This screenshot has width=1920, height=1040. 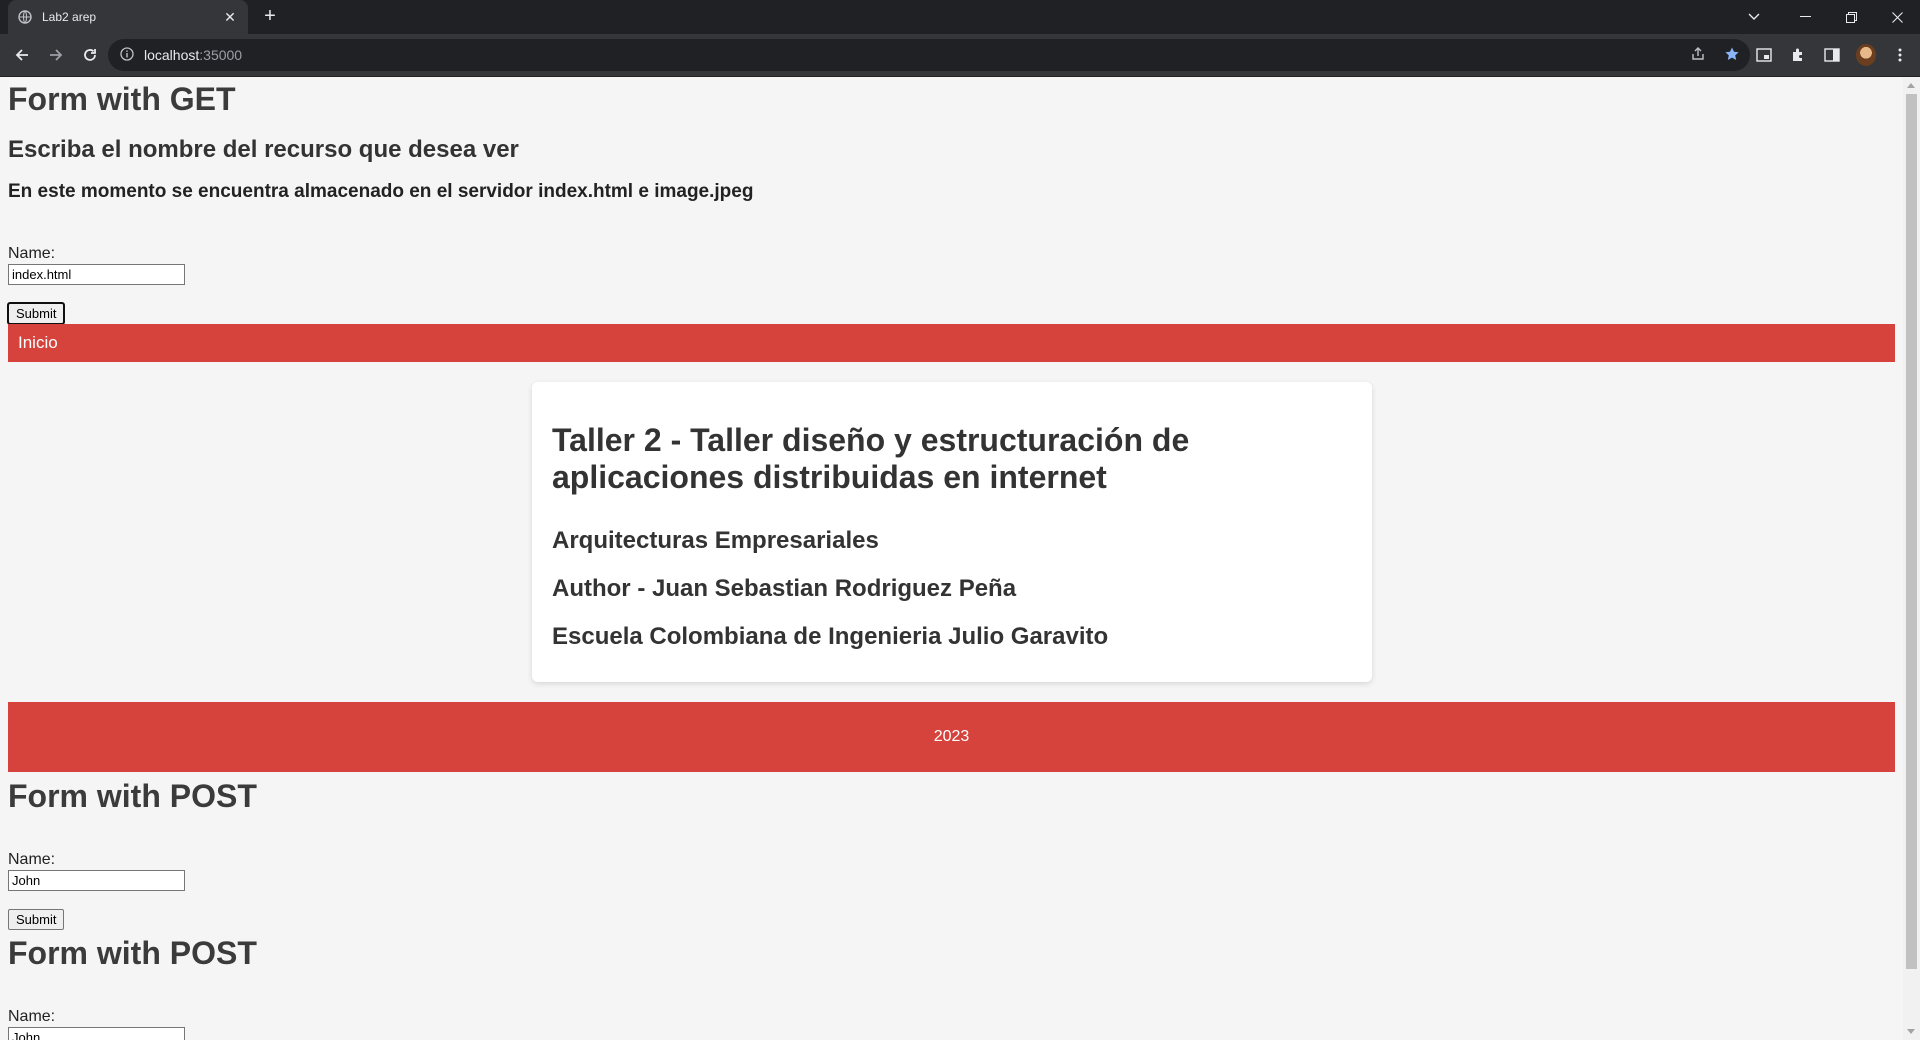 I want to click on side-panel-icon, so click(x=1832, y=55).